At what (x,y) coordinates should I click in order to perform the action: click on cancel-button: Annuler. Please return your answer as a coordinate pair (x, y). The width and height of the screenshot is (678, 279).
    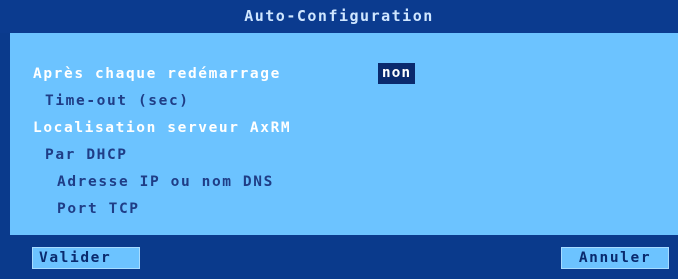
    Looking at the image, I should click on (615, 258).